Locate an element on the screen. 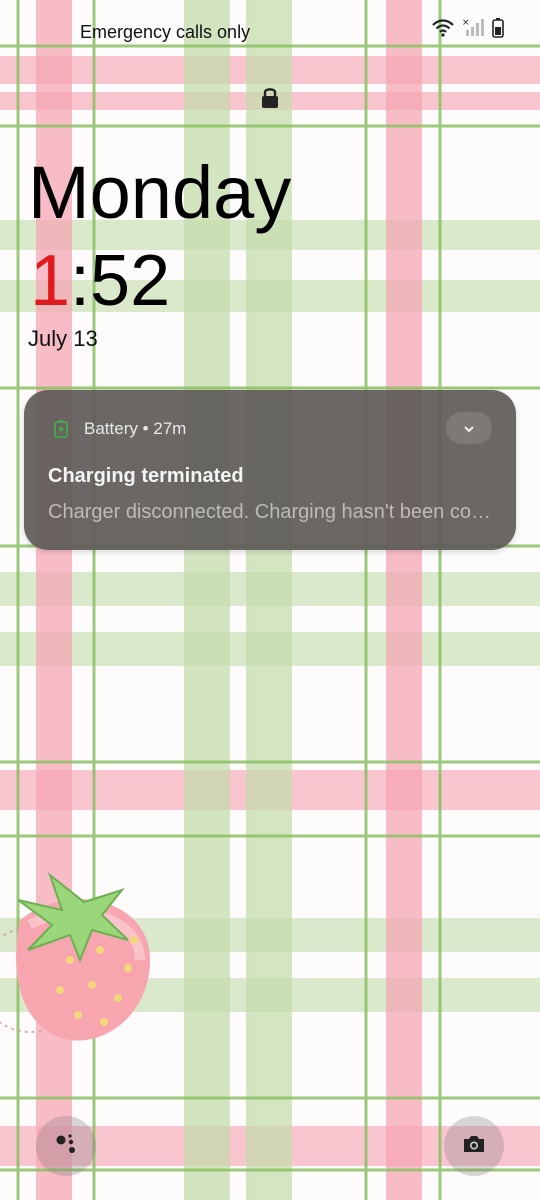 This screenshot has height=1200, width=540. camera-icon is located at coordinates (474, 1146).